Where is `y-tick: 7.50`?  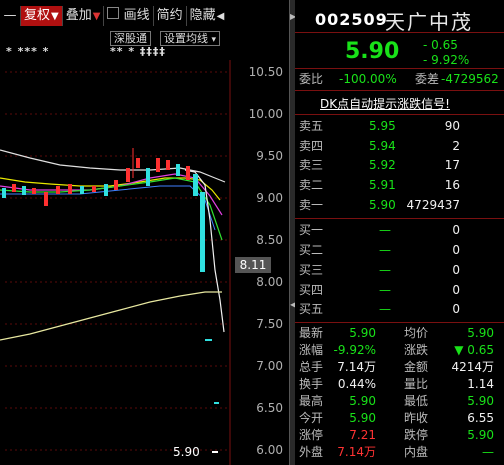
y-tick: 7.50 is located at coordinates (269, 324).